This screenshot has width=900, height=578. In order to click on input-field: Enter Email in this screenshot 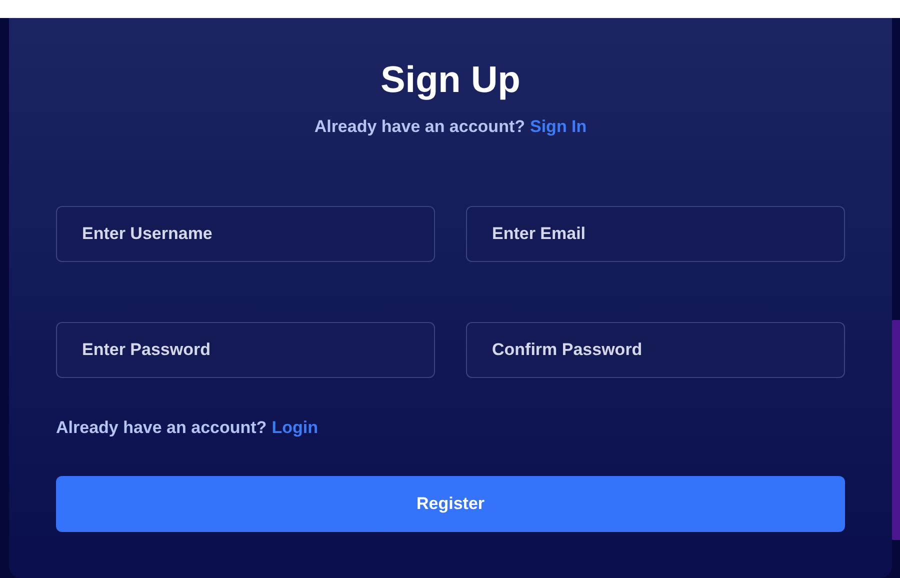, I will do `click(655, 234)`.